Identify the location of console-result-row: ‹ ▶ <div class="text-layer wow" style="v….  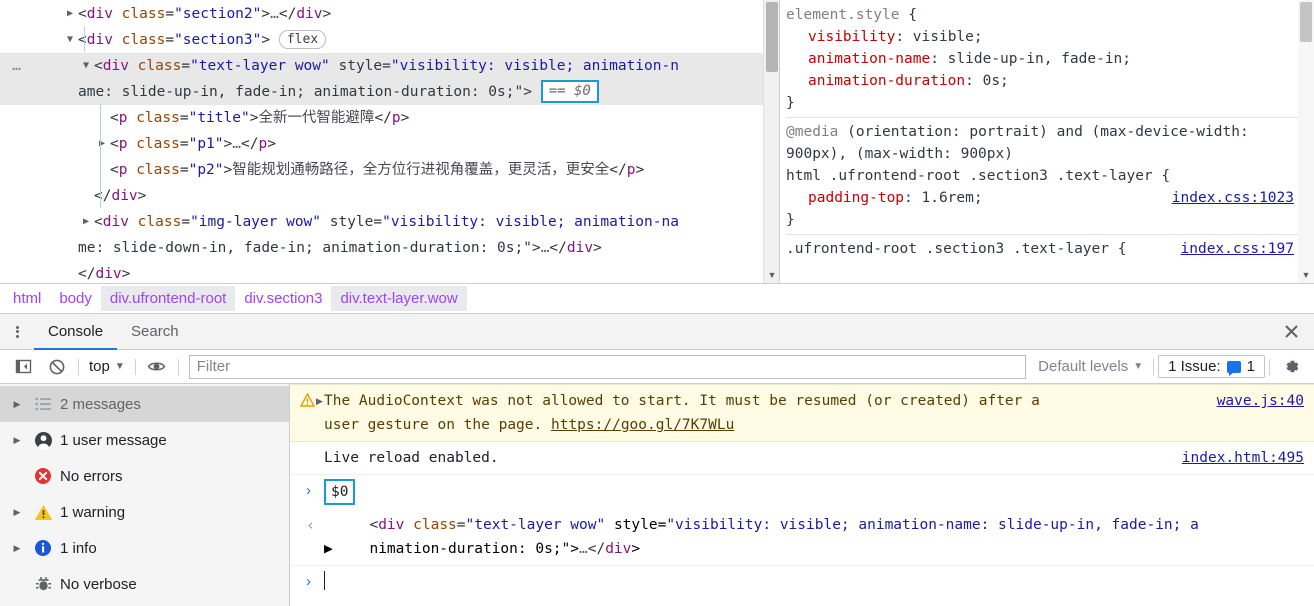
(802, 537).